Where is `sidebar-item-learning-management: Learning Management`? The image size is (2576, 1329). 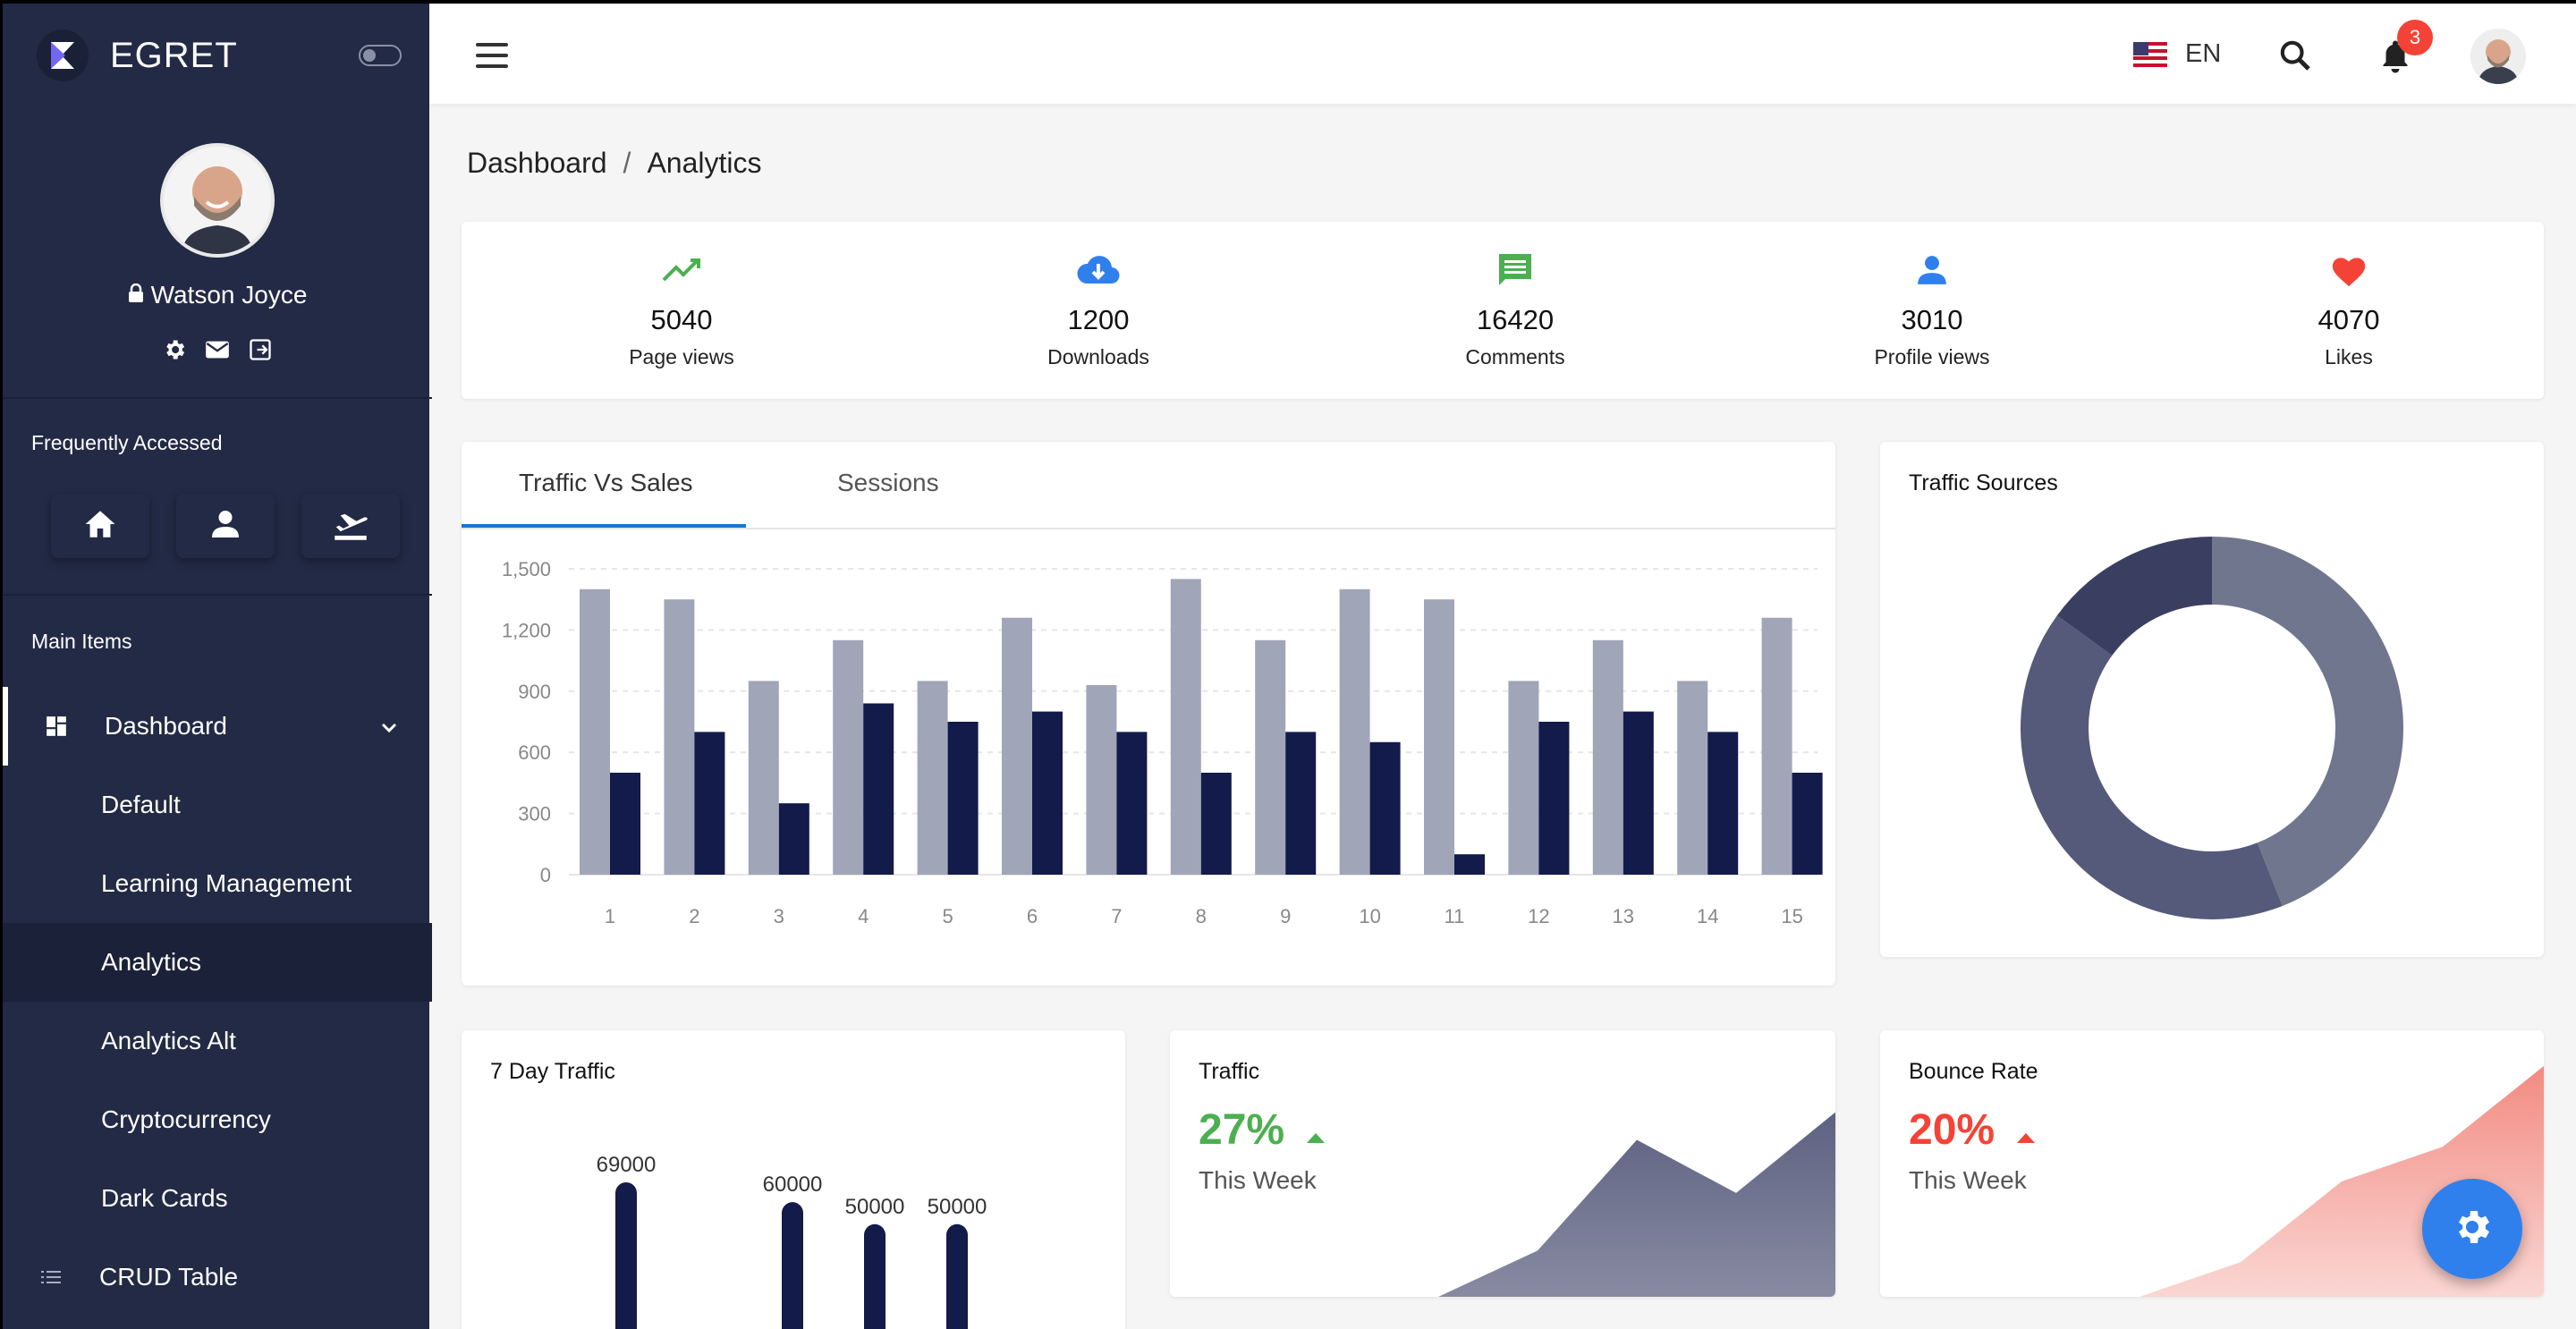 sidebar-item-learning-management: Learning Management is located at coordinates (217, 883).